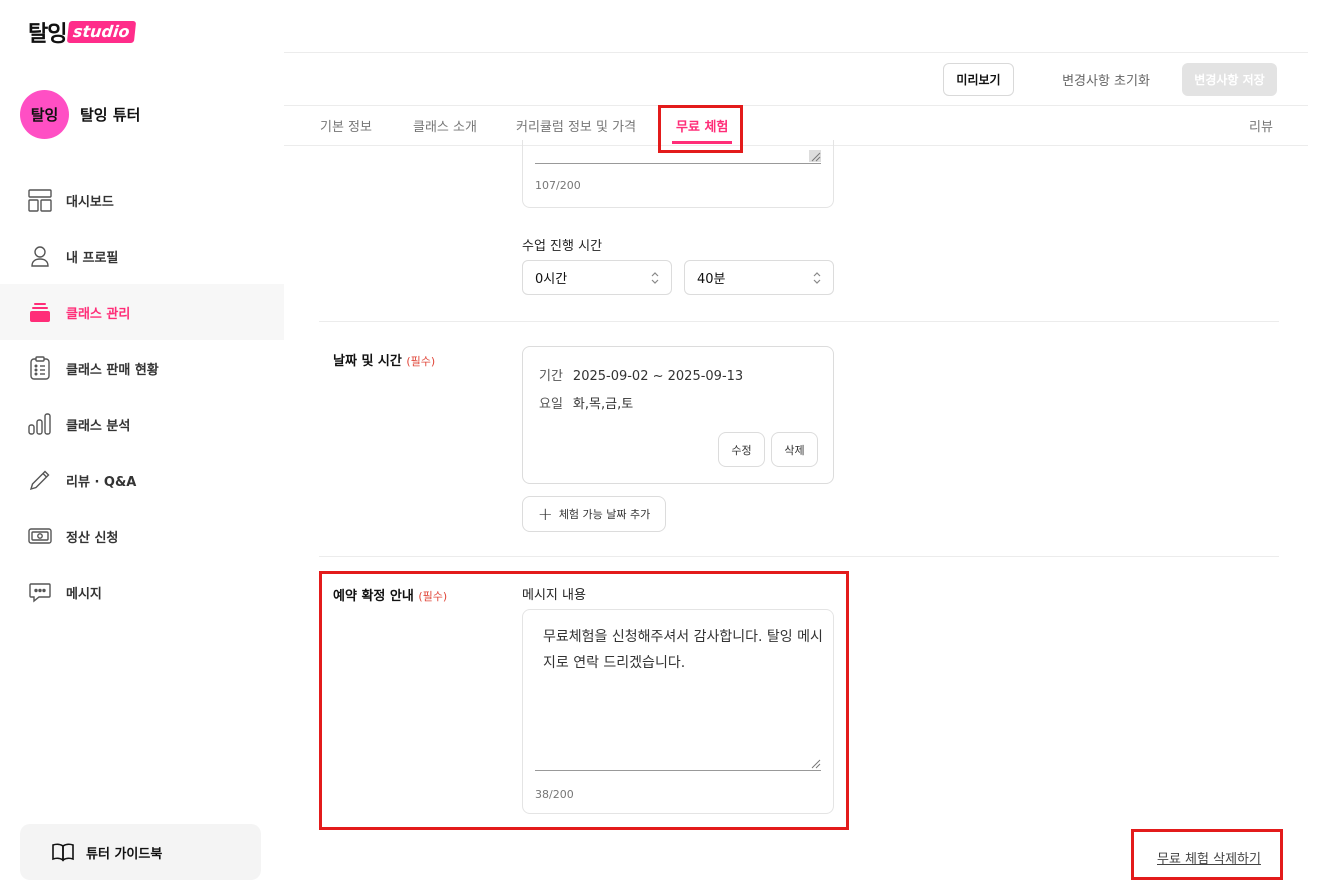 The image size is (1322, 896). Describe the element at coordinates (40, 200) in the screenshot. I see `dashboard-icon` at that location.